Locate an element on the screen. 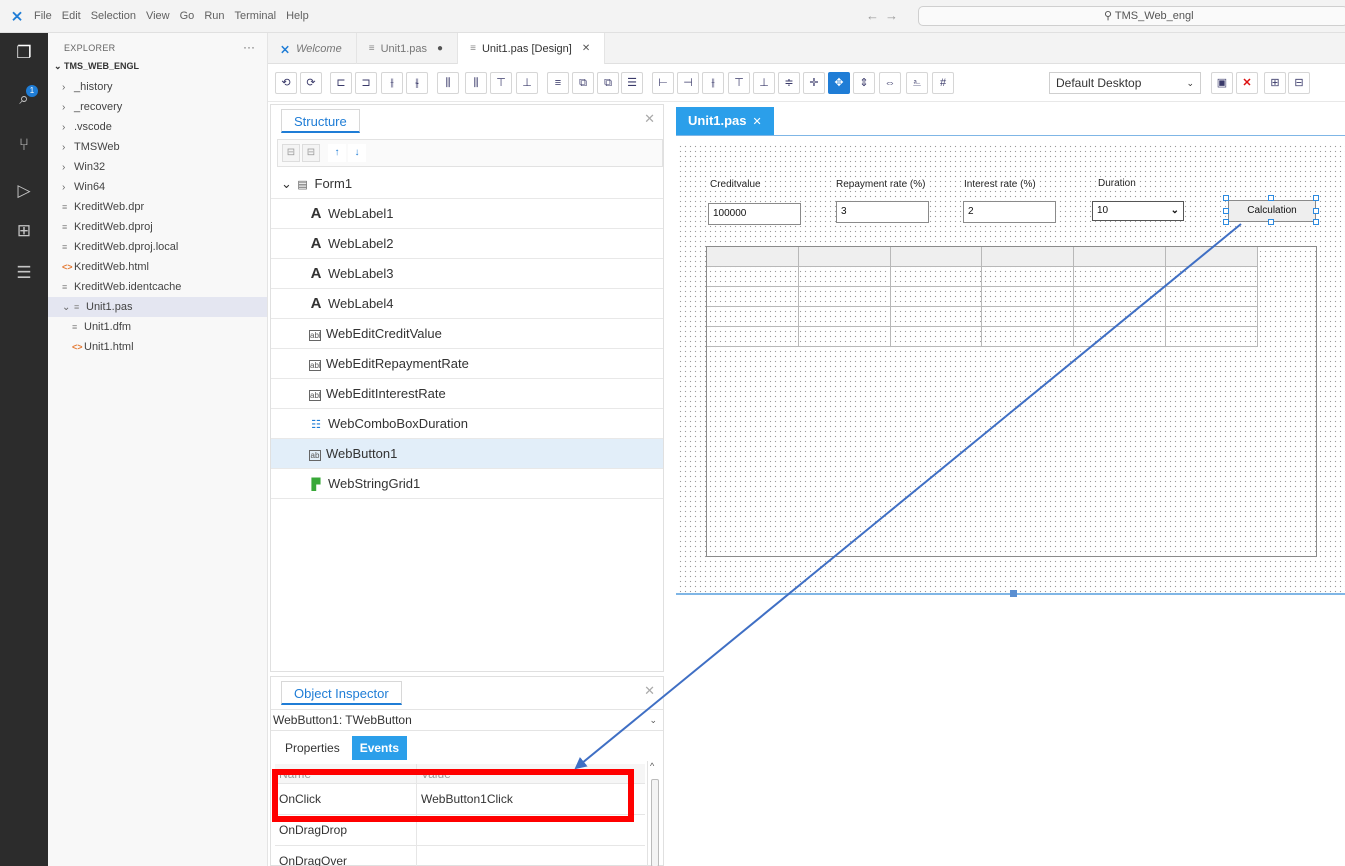 Image resolution: width=1345 pixels, height=866 pixels. structure-node: ▛ WebStringGrid1 is located at coordinates (467, 484).